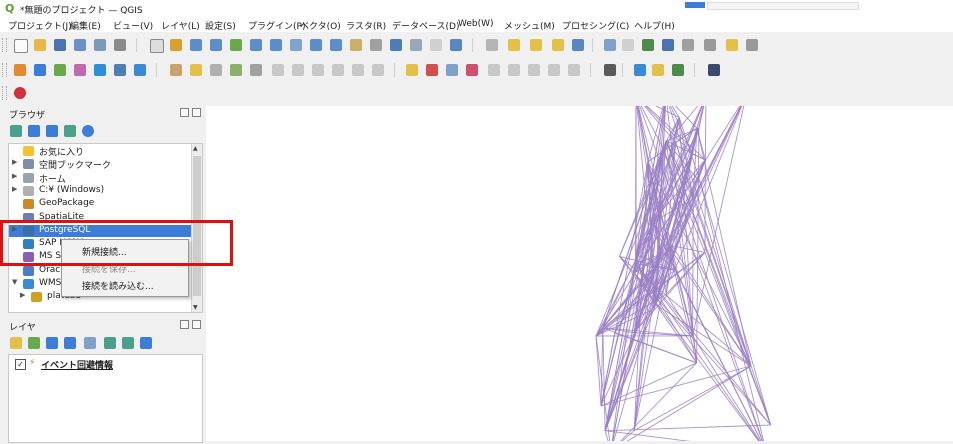 The width and height of the screenshot is (953, 444). Describe the element at coordinates (52, 131) in the screenshot. I see `filter-icon` at that location.